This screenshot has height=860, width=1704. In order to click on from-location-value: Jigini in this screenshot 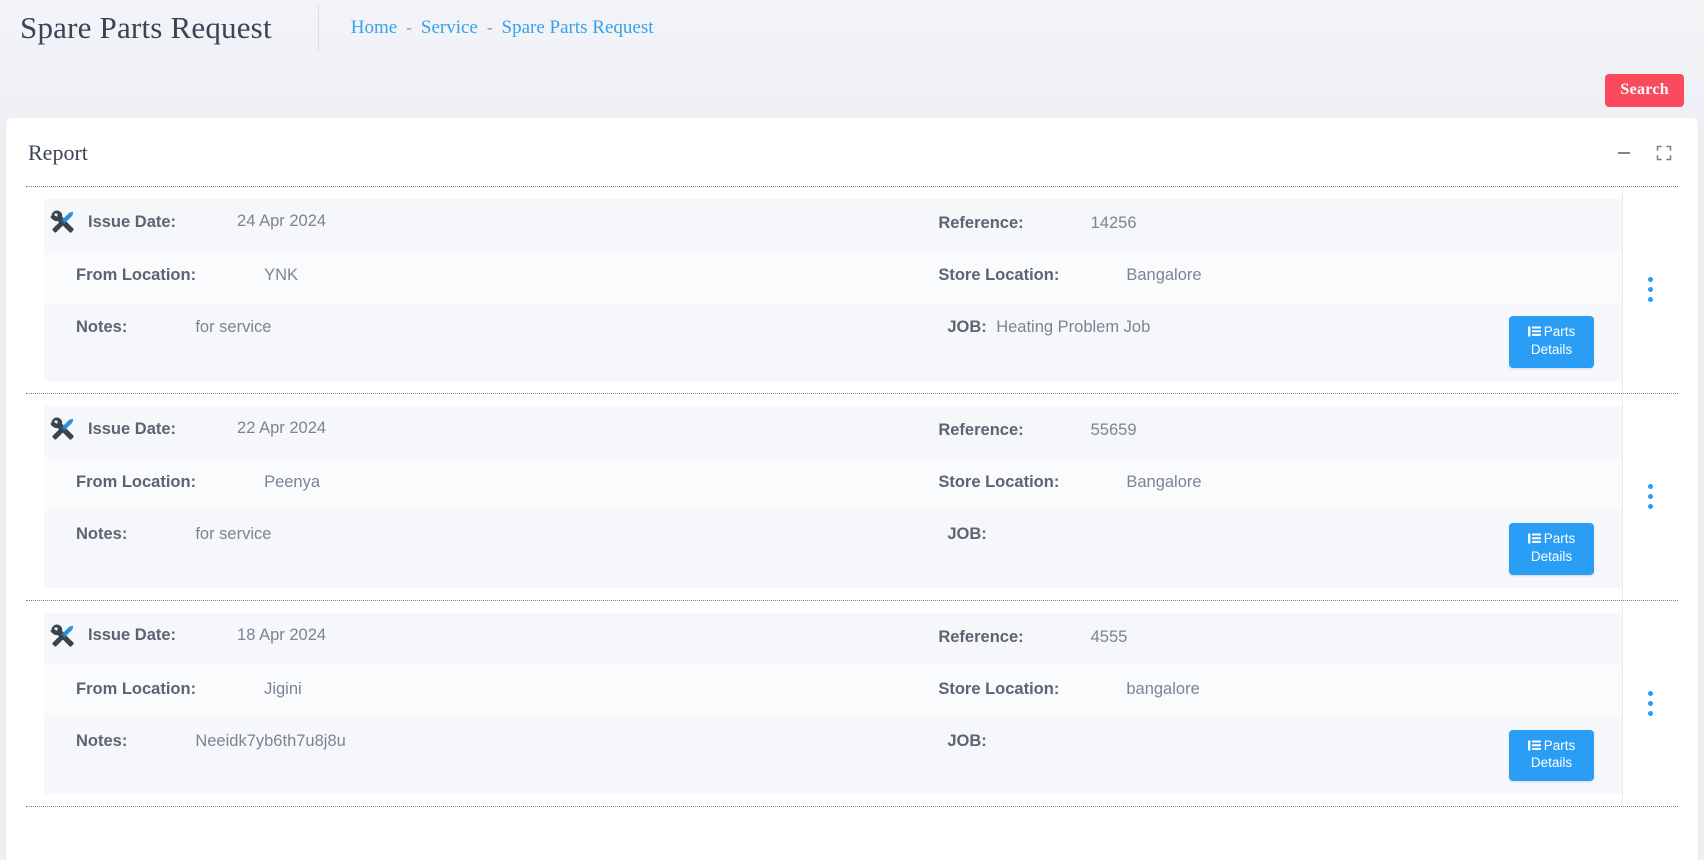, I will do `click(283, 688)`.